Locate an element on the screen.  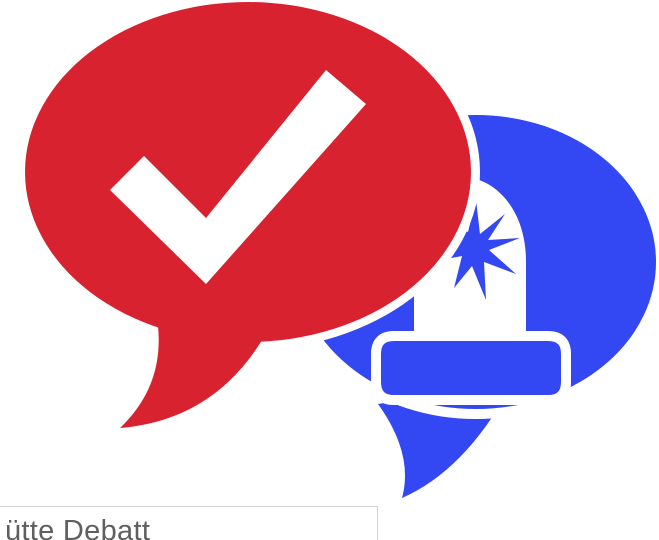
partial-text-field: ütte Debatt is located at coordinates (189, 523).